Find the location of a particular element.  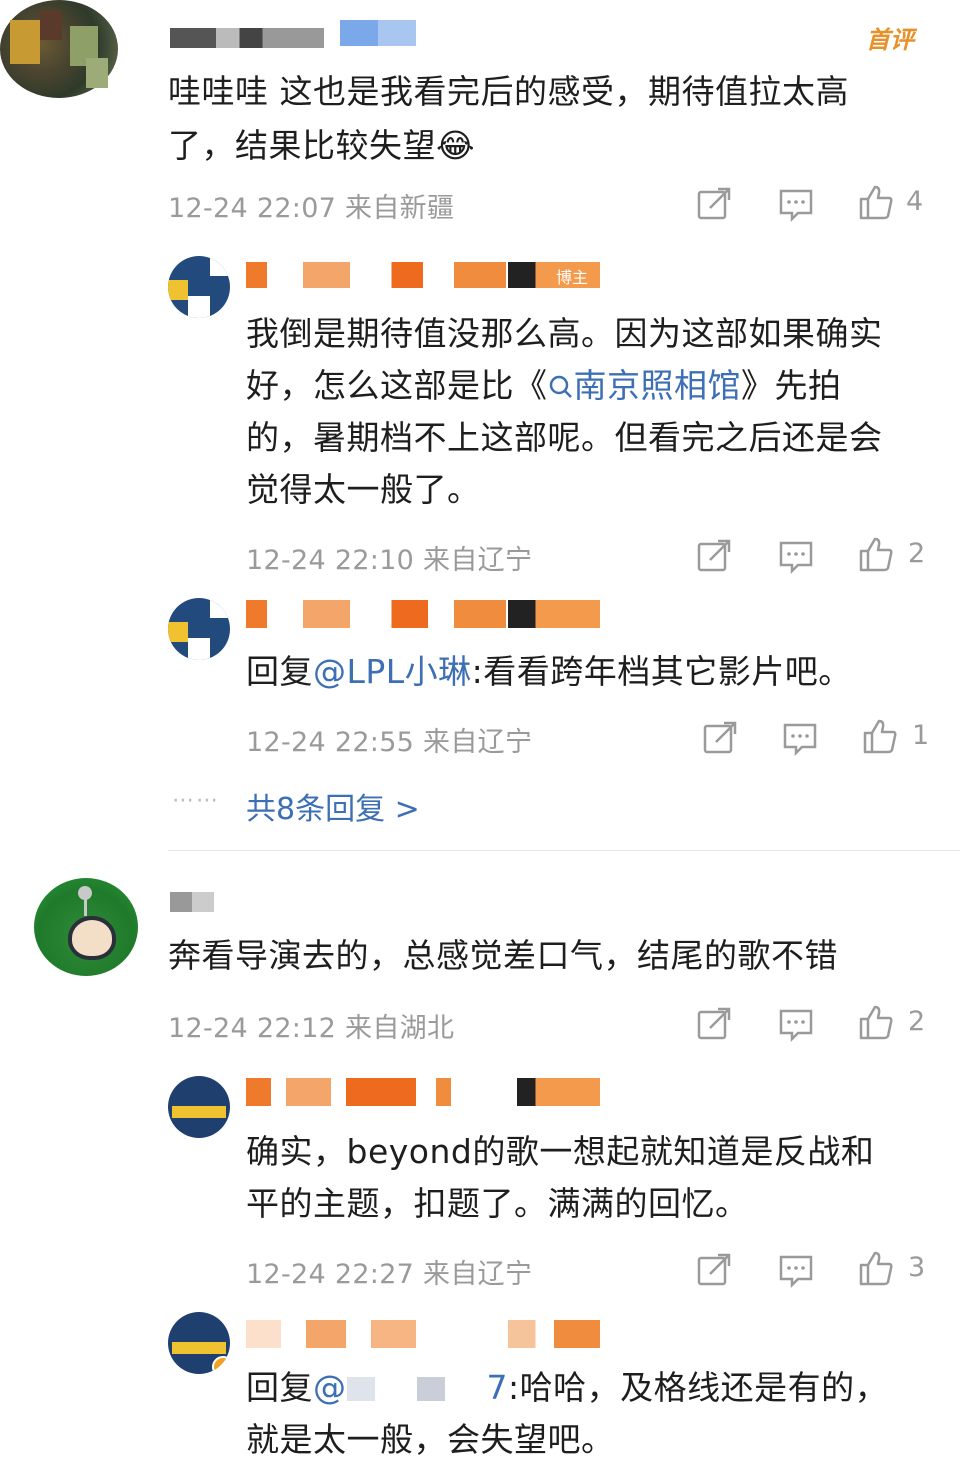

more-dots: ⋯⋯ is located at coordinates (196, 800).